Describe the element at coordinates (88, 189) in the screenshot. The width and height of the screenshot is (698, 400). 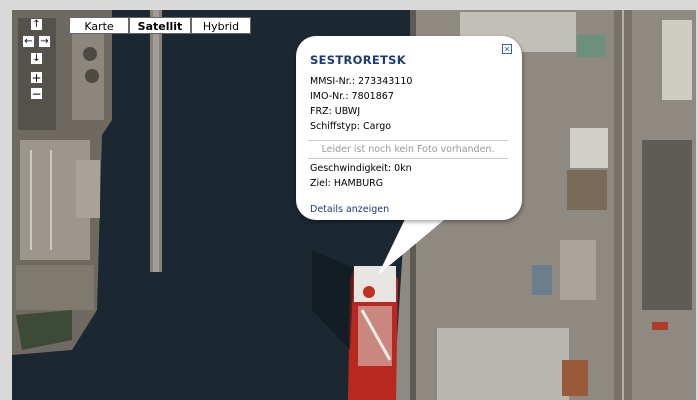
I see `left-shed` at that location.